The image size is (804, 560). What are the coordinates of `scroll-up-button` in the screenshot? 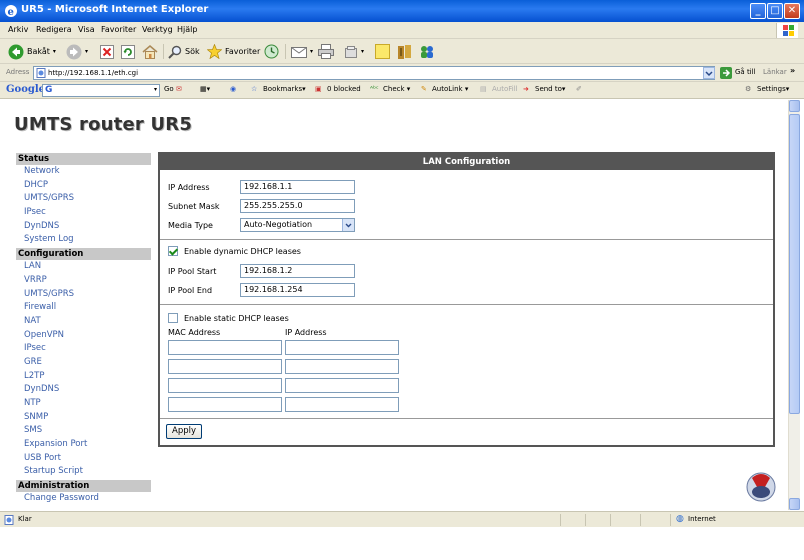 It's located at (794, 106).